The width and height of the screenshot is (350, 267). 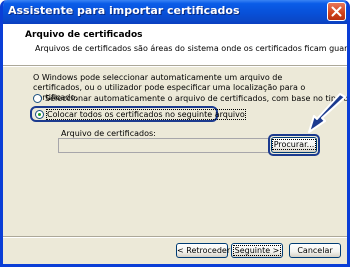 I want to click on radio-auto-store-button, so click(x=37, y=98).